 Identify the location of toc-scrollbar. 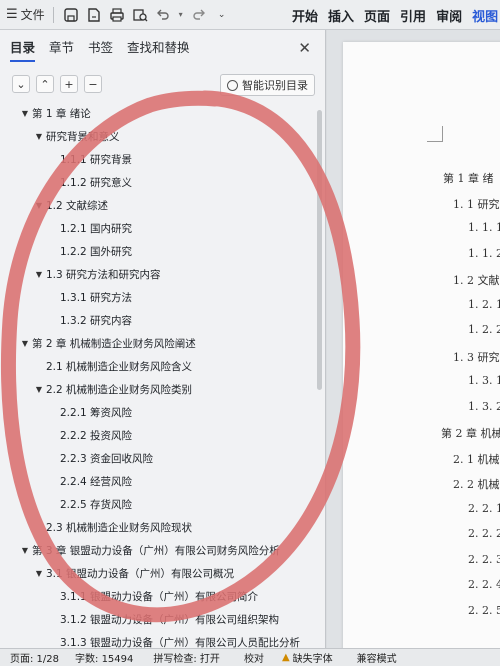
(319, 250).